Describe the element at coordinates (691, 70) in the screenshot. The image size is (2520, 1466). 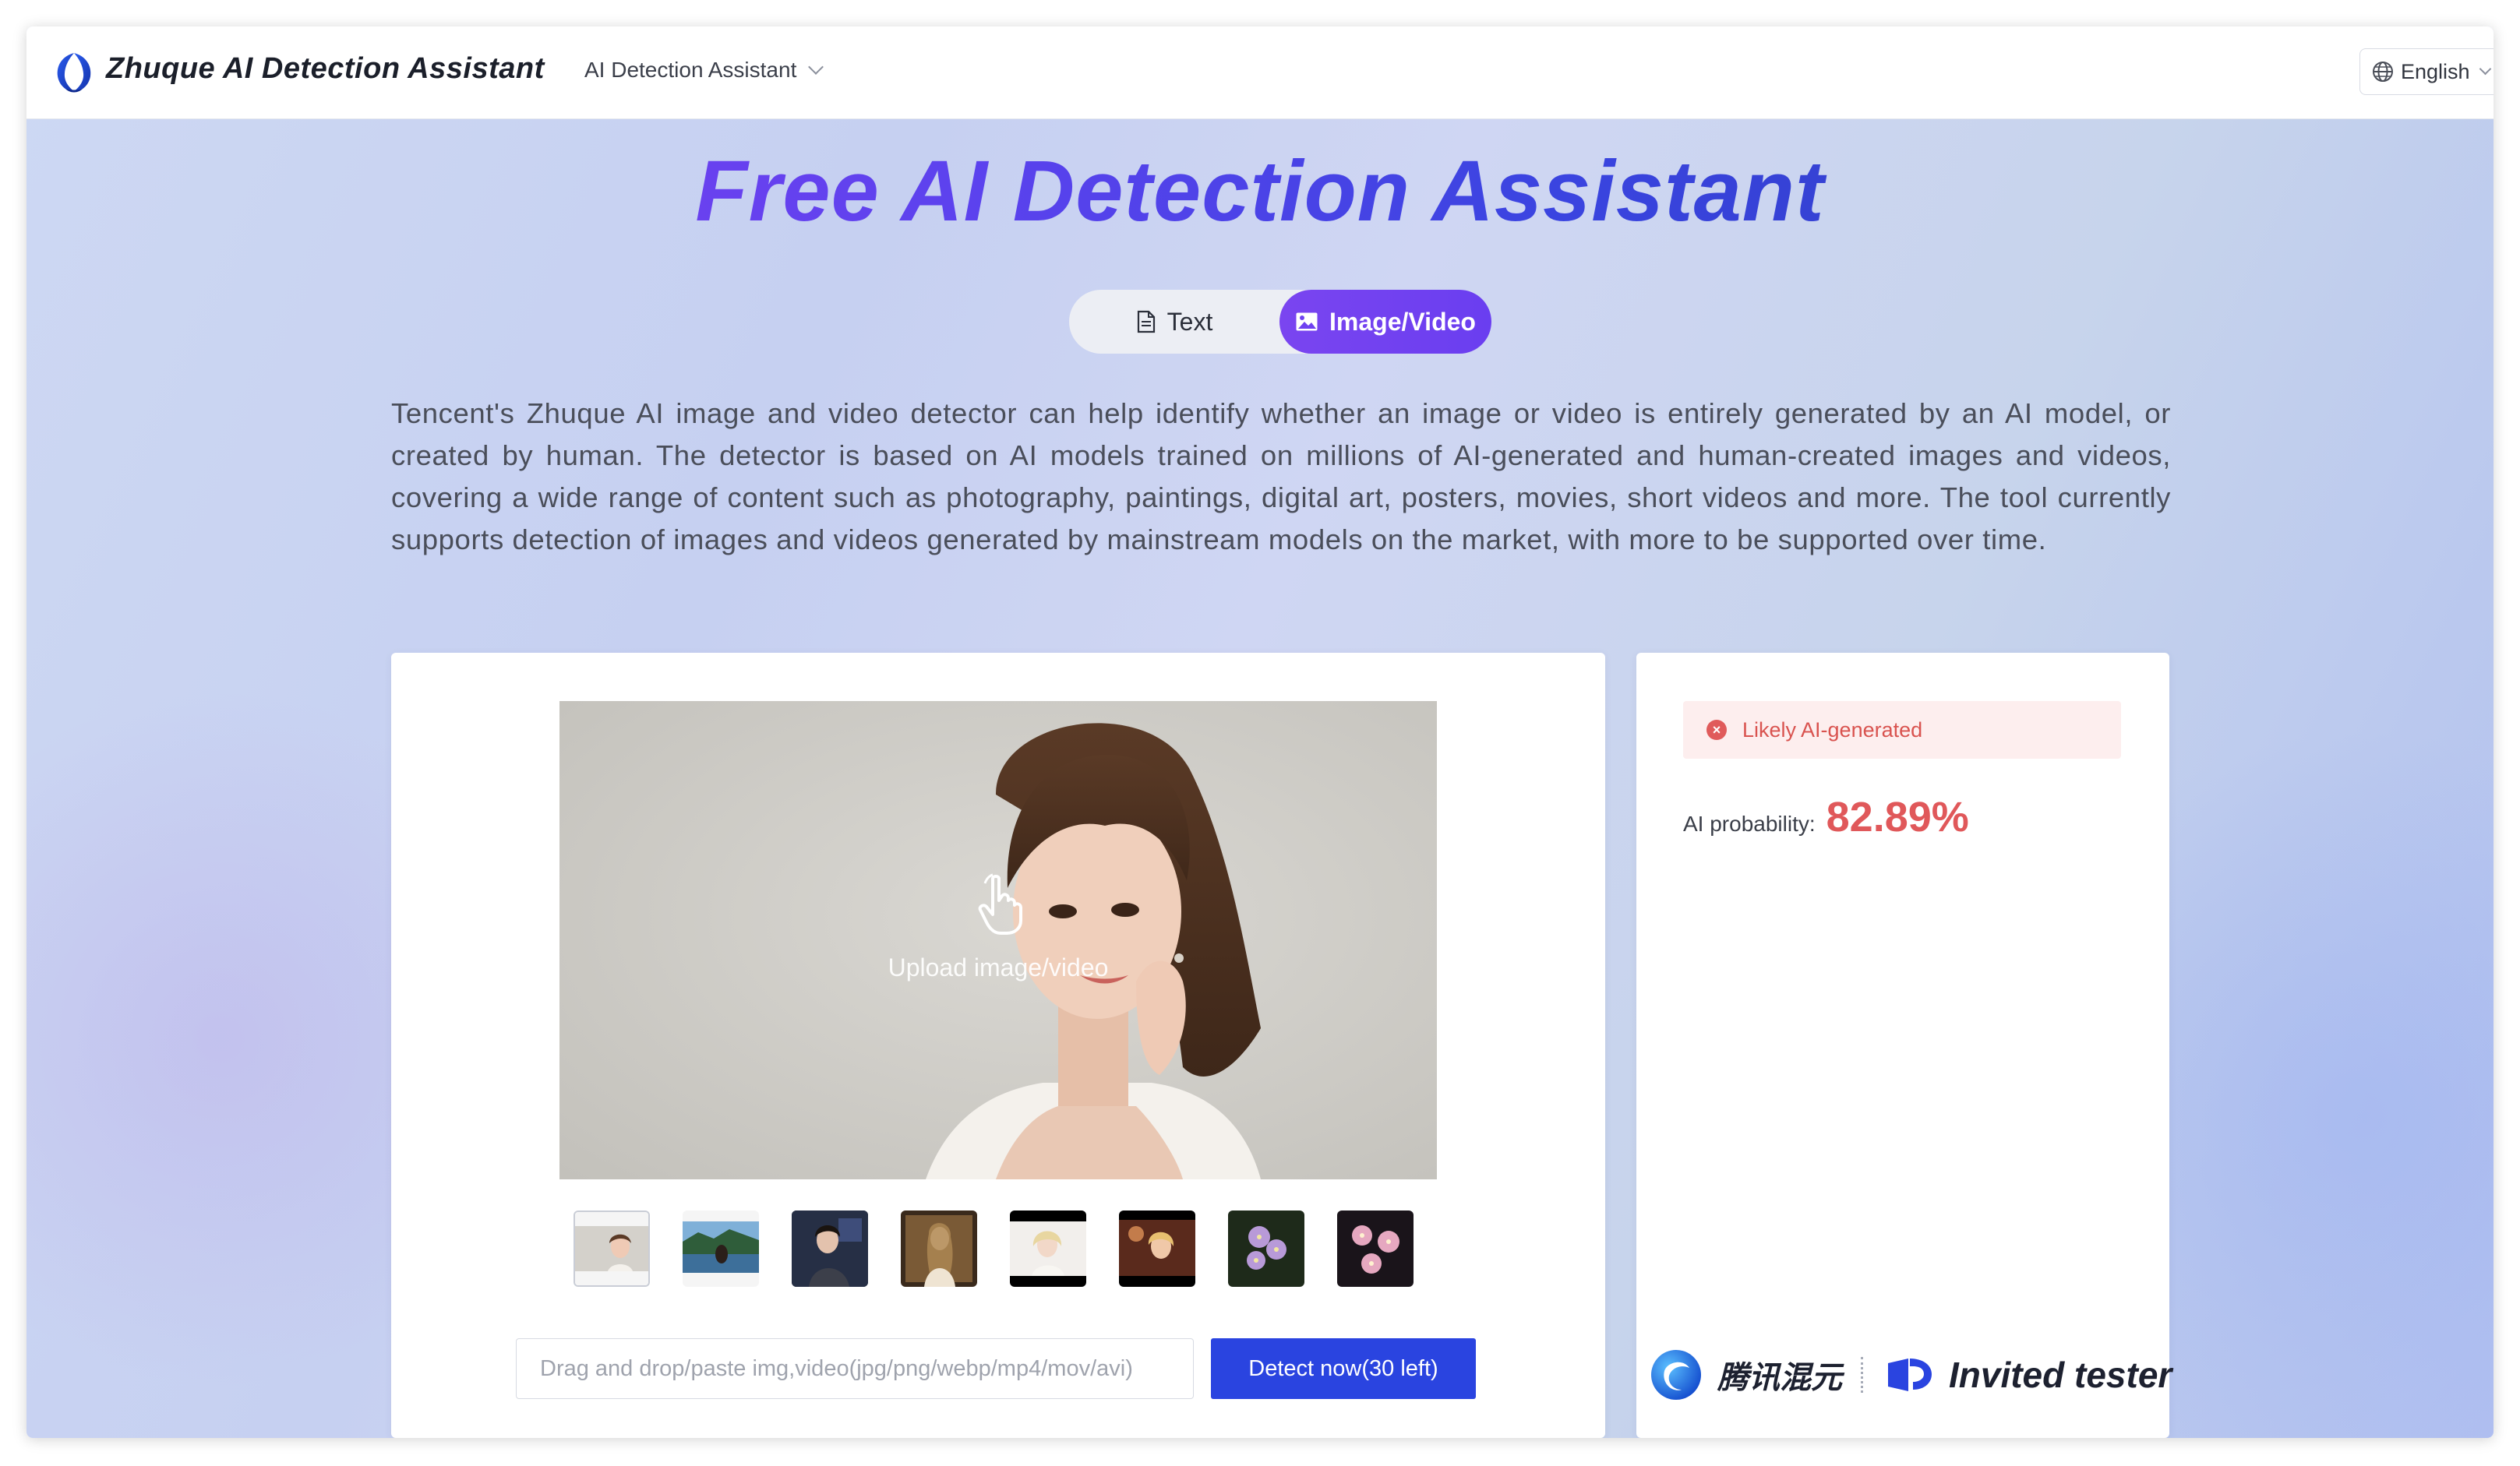
I see `product-selector-label: AI Detection Assistant` at that location.